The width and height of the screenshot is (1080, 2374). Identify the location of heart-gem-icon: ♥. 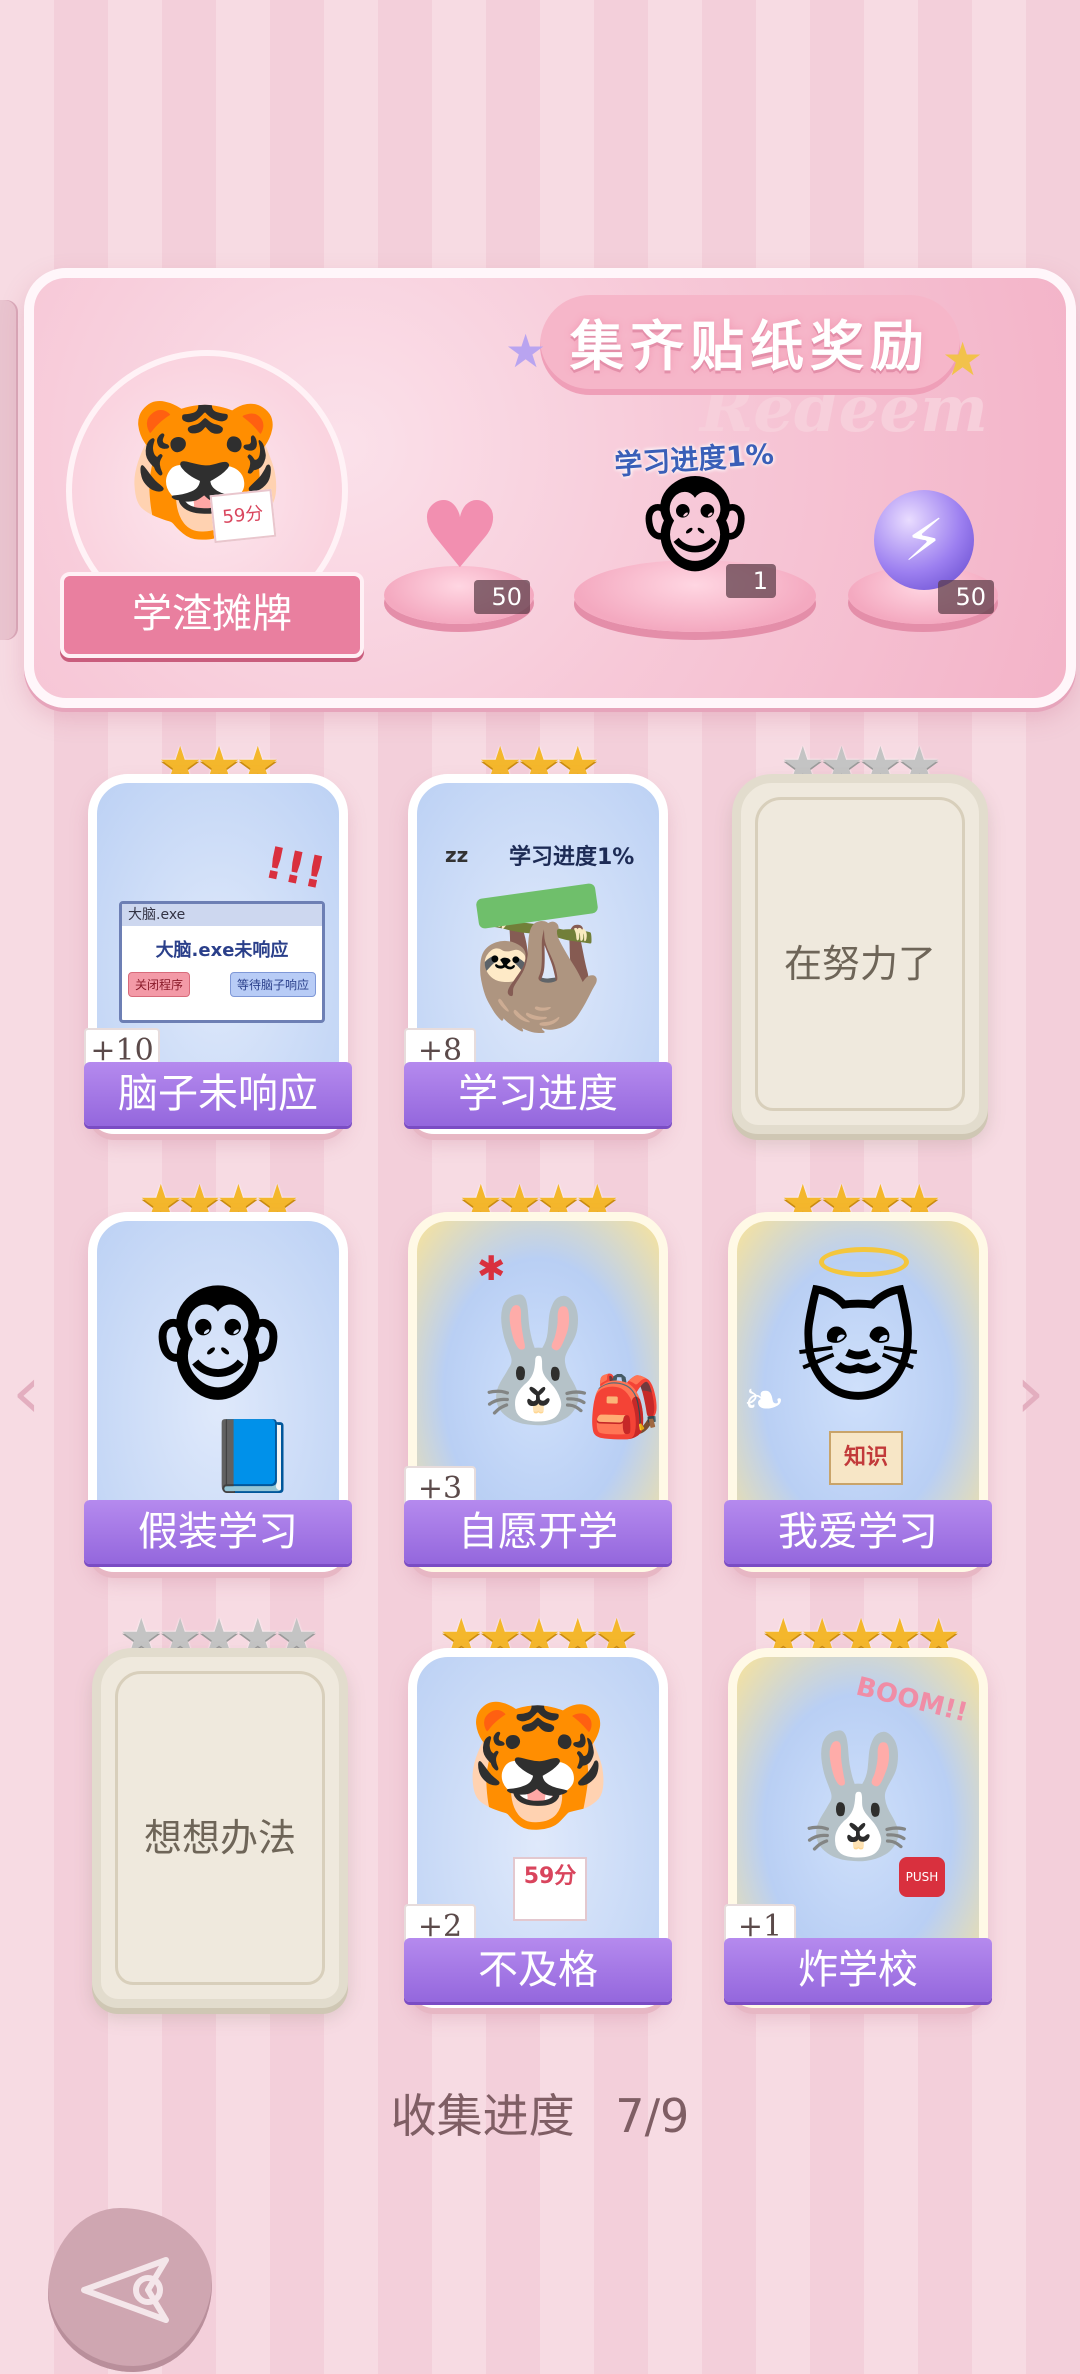
(460, 536).